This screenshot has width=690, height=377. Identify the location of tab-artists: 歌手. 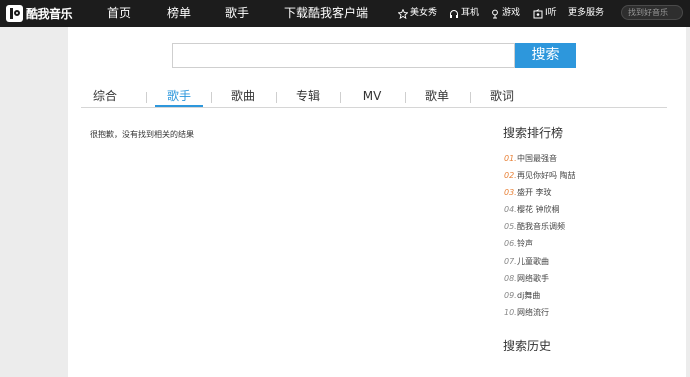
(179, 97).